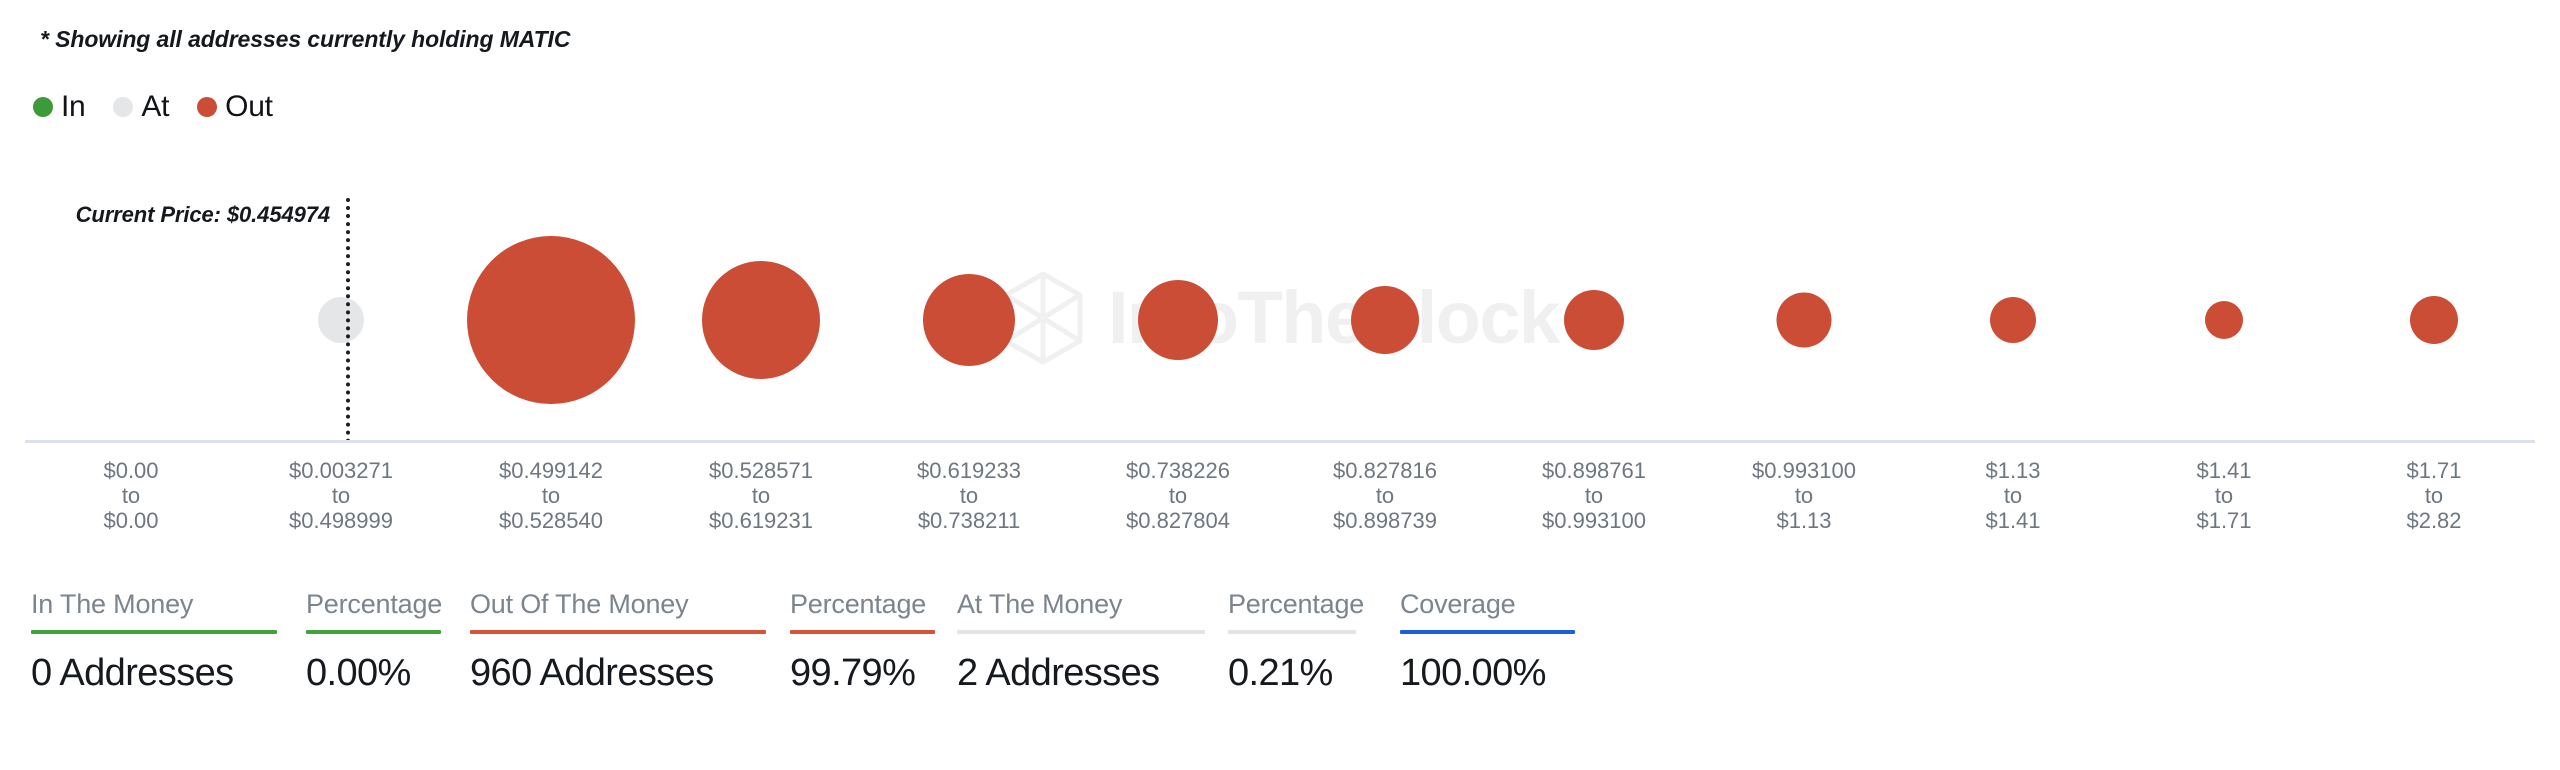 This screenshot has width=2560, height=770. I want to click on axis-tick-label: $0.738226 to $0.827804, so click(1178, 495).